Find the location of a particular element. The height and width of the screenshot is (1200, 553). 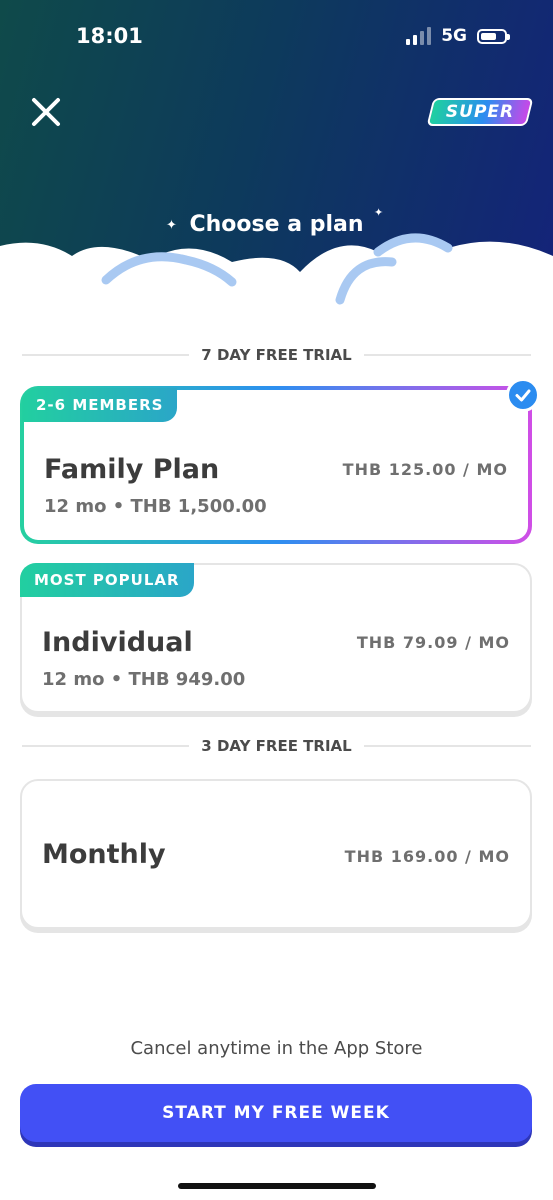

section-divider-7-day: 7 DAY FREE TRIAL is located at coordinates (277, 355).